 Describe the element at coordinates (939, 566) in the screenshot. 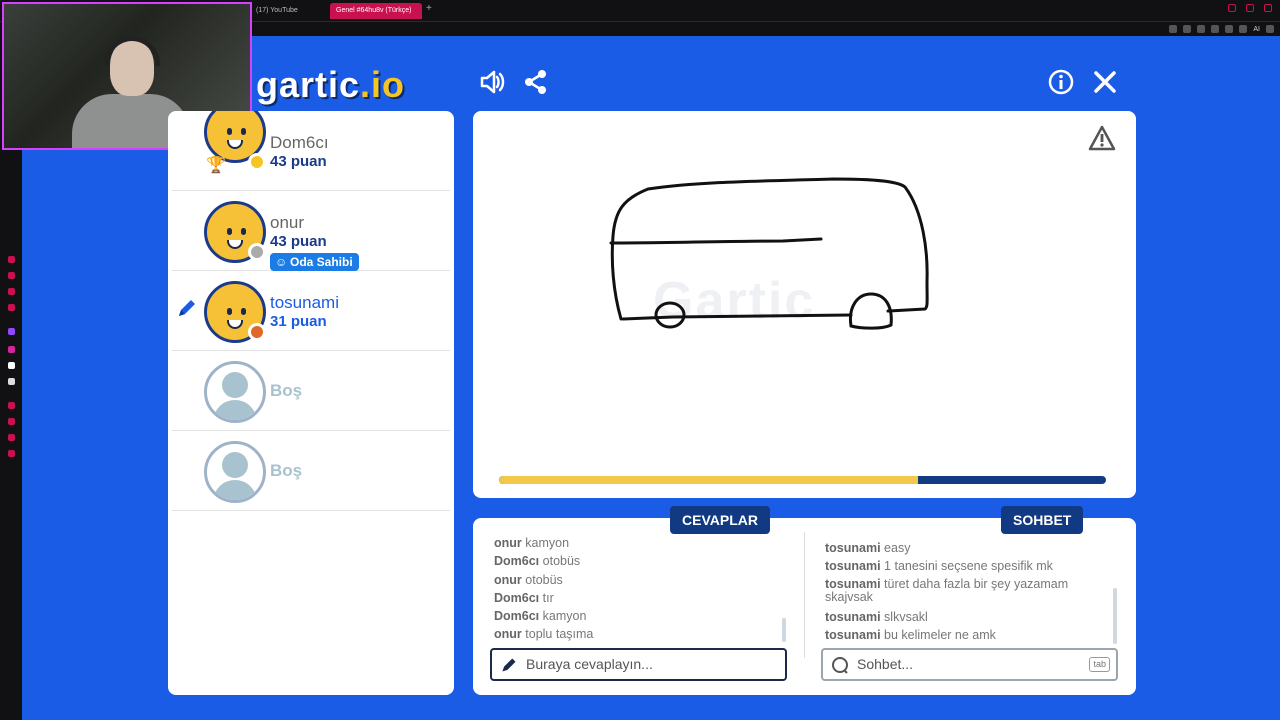

I see `list-item: tosunami 1 tanesini seçsene spesifik mk` at that location.